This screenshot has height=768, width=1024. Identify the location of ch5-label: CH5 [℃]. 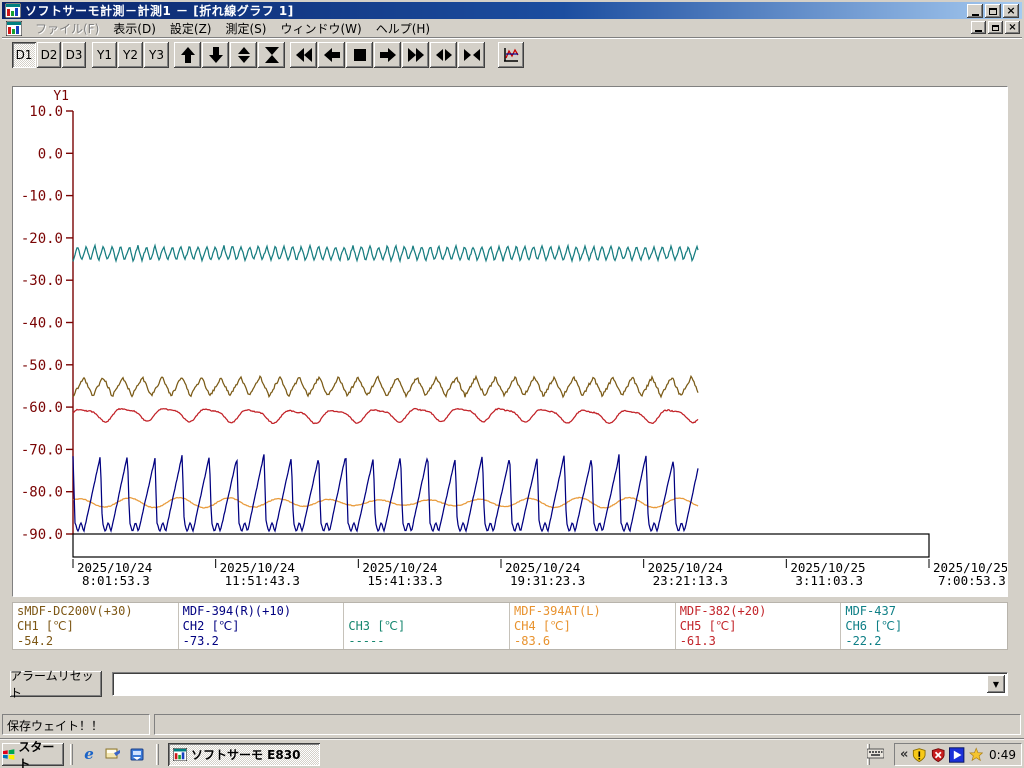
(708, 626).